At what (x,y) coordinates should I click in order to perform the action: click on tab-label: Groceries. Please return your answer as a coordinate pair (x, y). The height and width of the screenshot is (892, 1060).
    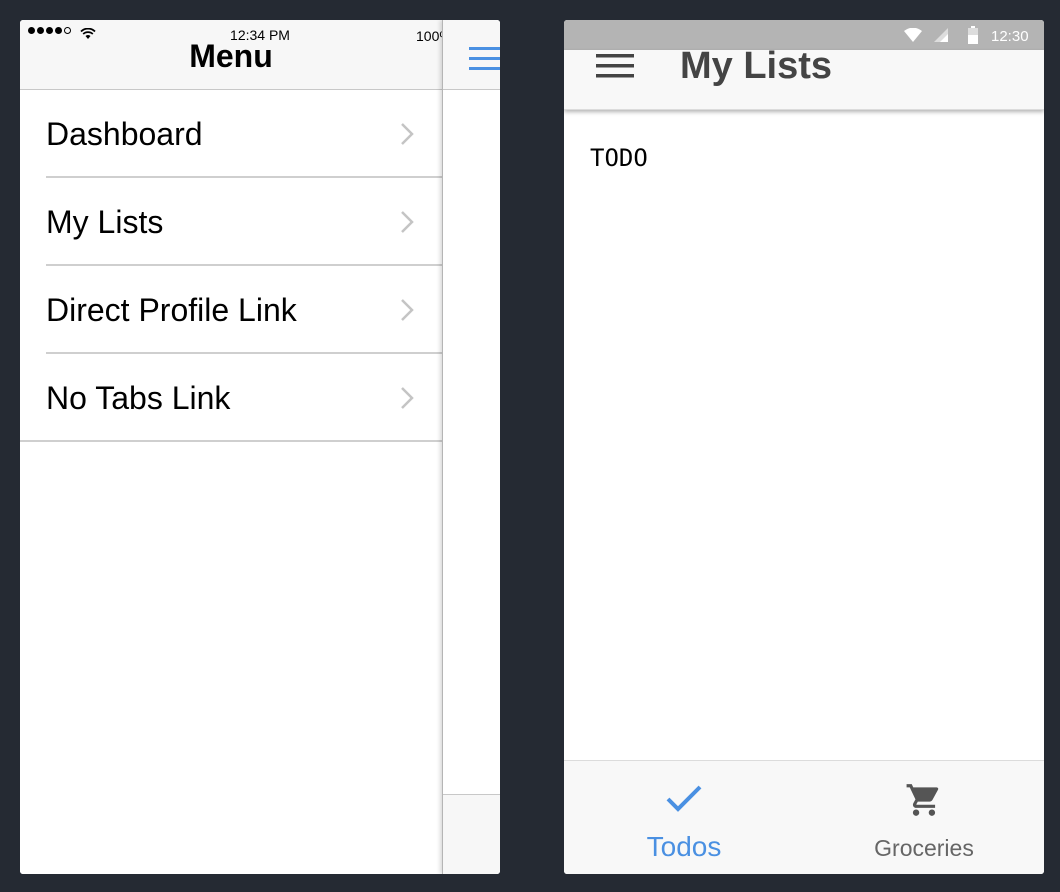
    Looking at the image, I should click on (924, 848).